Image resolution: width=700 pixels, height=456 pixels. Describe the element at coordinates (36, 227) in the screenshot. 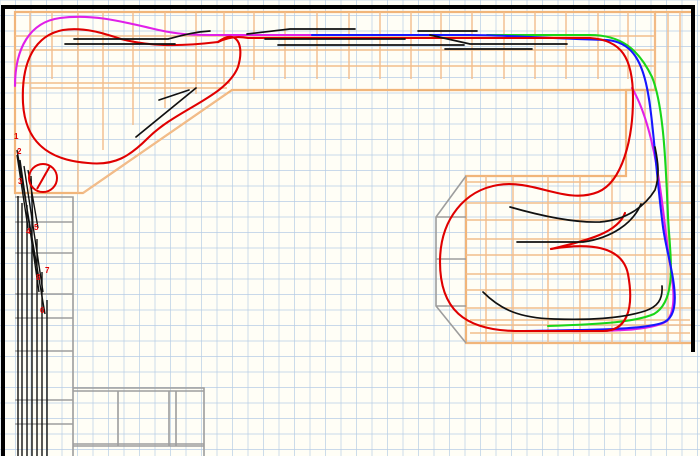

I see `turnout-marker-5: 5` at that location.